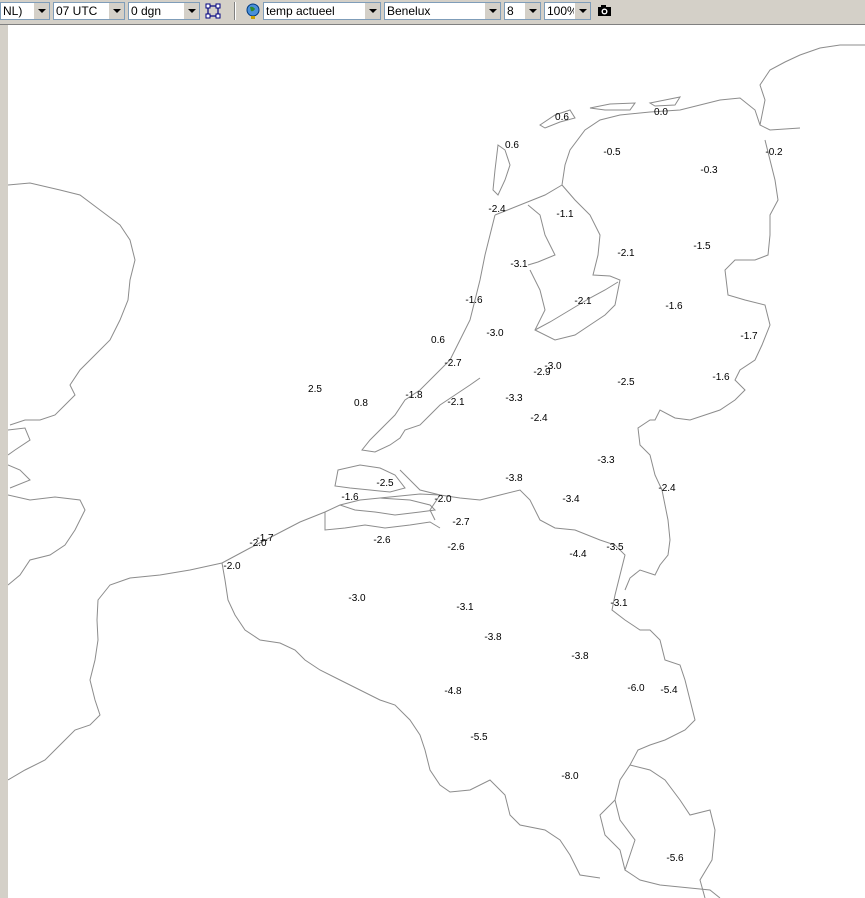 The height and width of the screenshot is (898, 865). I want to click on temperature-label: 2.5, so click(315, 389).